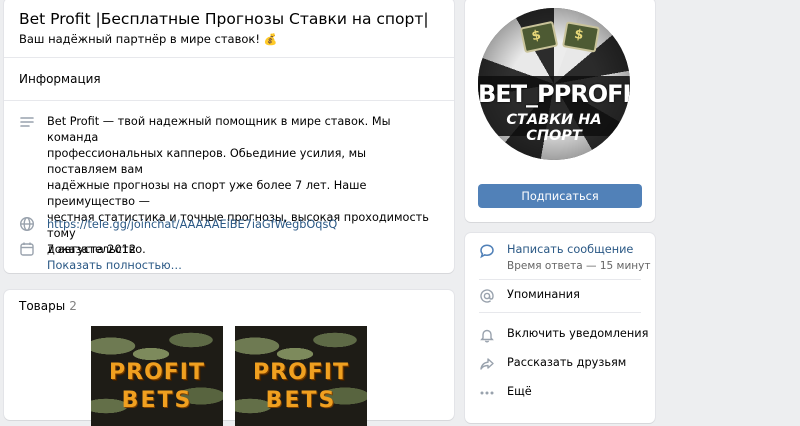 The image size is (800, 426). Describe the element at coordinates (60, 79) in the screenshot. I see `info-section-title: Информация` at that location.